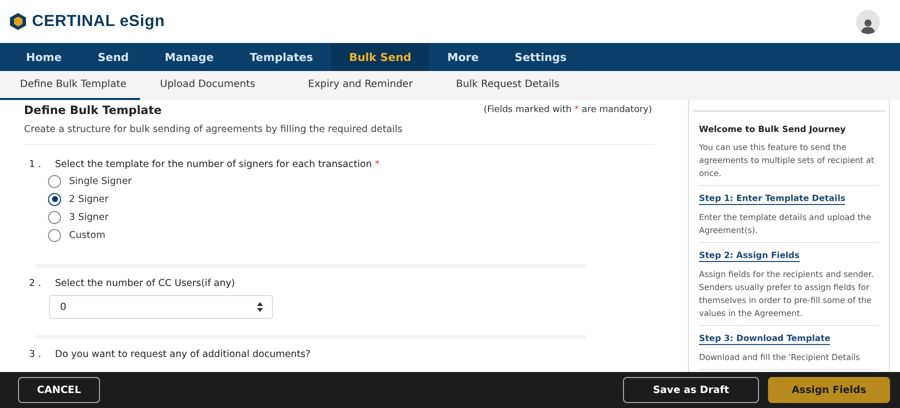 Image resolution: width=900 pixels, height=408 pixels. What do you see at coordinates (568, 110) in the screenshot?
I see `mandatory-note: (Fields marked with * are mandatory)` at bounding box center [568, 110].